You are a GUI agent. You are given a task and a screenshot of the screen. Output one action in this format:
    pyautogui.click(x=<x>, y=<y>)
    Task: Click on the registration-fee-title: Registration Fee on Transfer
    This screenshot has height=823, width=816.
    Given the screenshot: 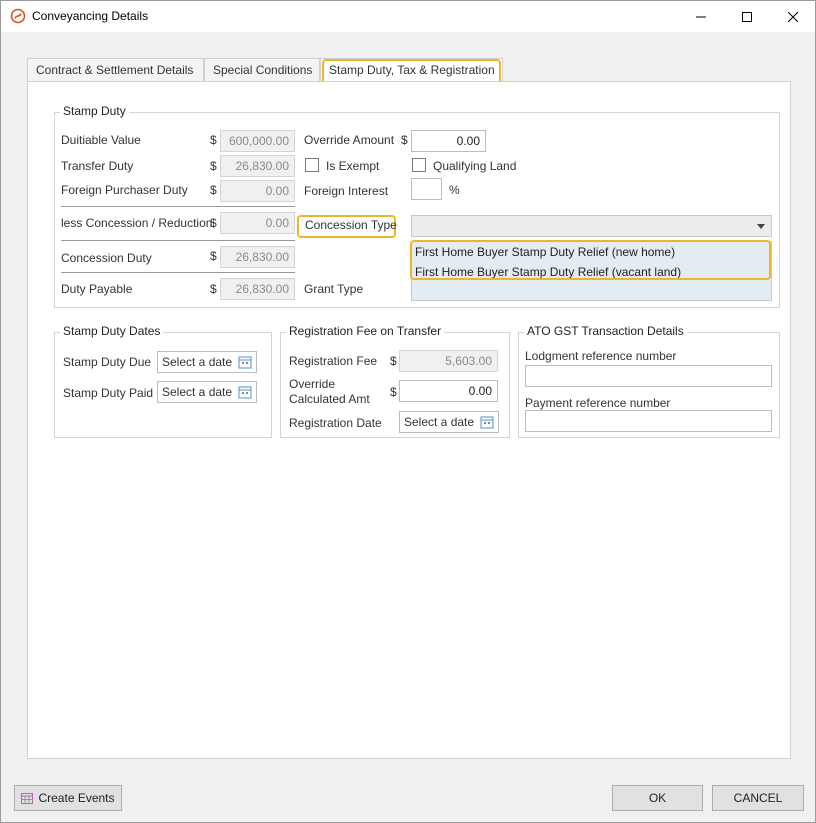 What is the action you would take?
    pyautogui.click(x=365, y=331)
    